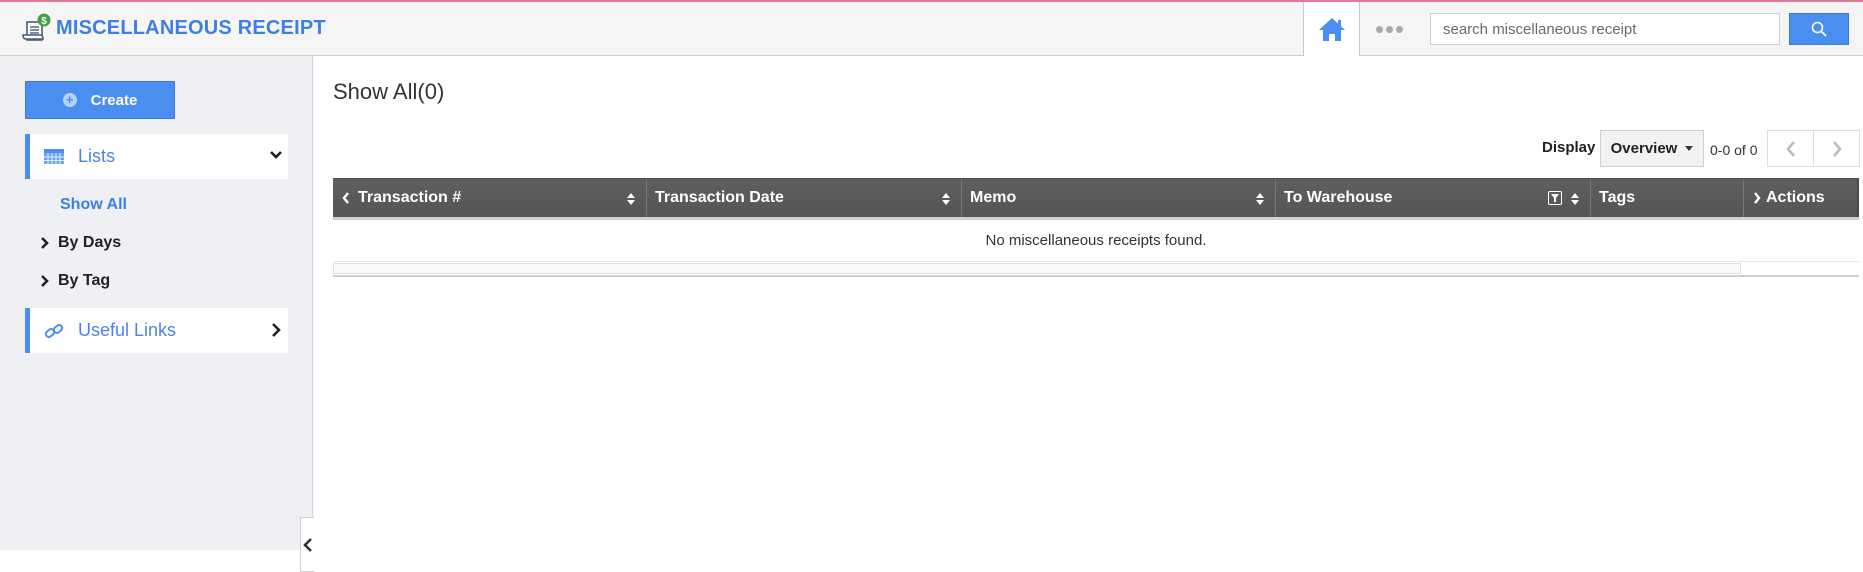 This screenshot has width=1863, height=572. Describe the element at coordinates (156, 156) in the screenshot. I see `lists-panel-header: Lists` at that location.